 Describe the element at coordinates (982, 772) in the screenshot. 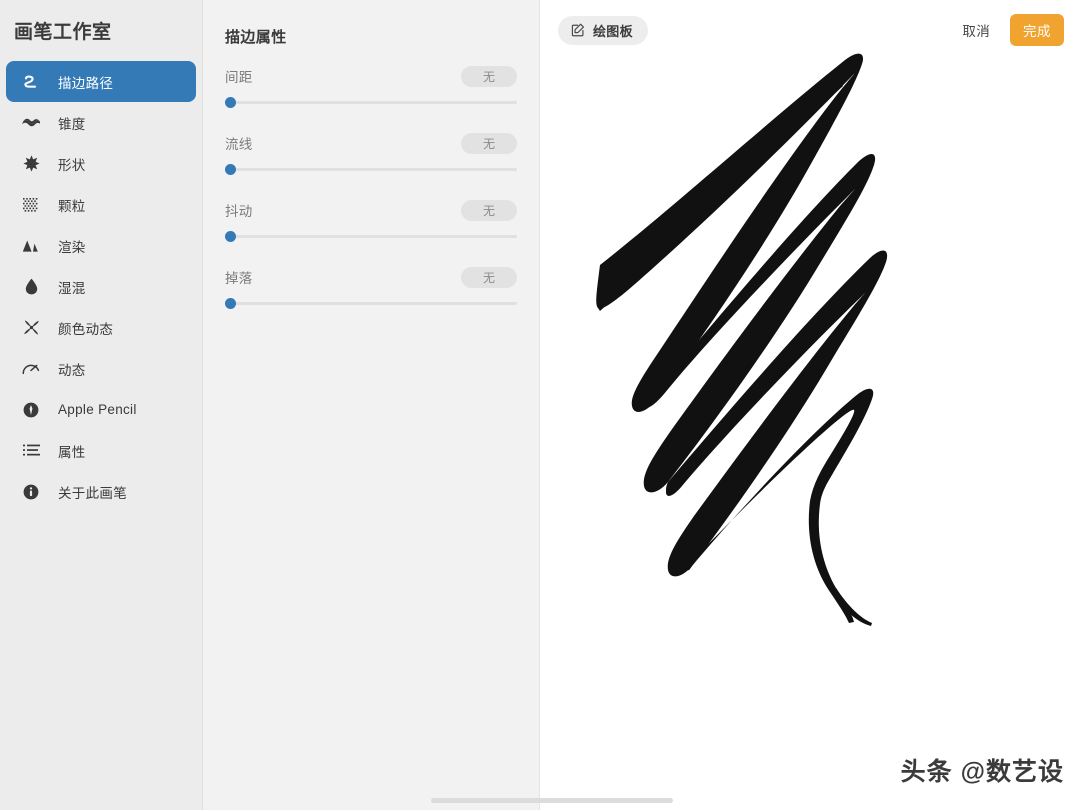

I see `watermark-text: 头条 @数艺设` at that location.